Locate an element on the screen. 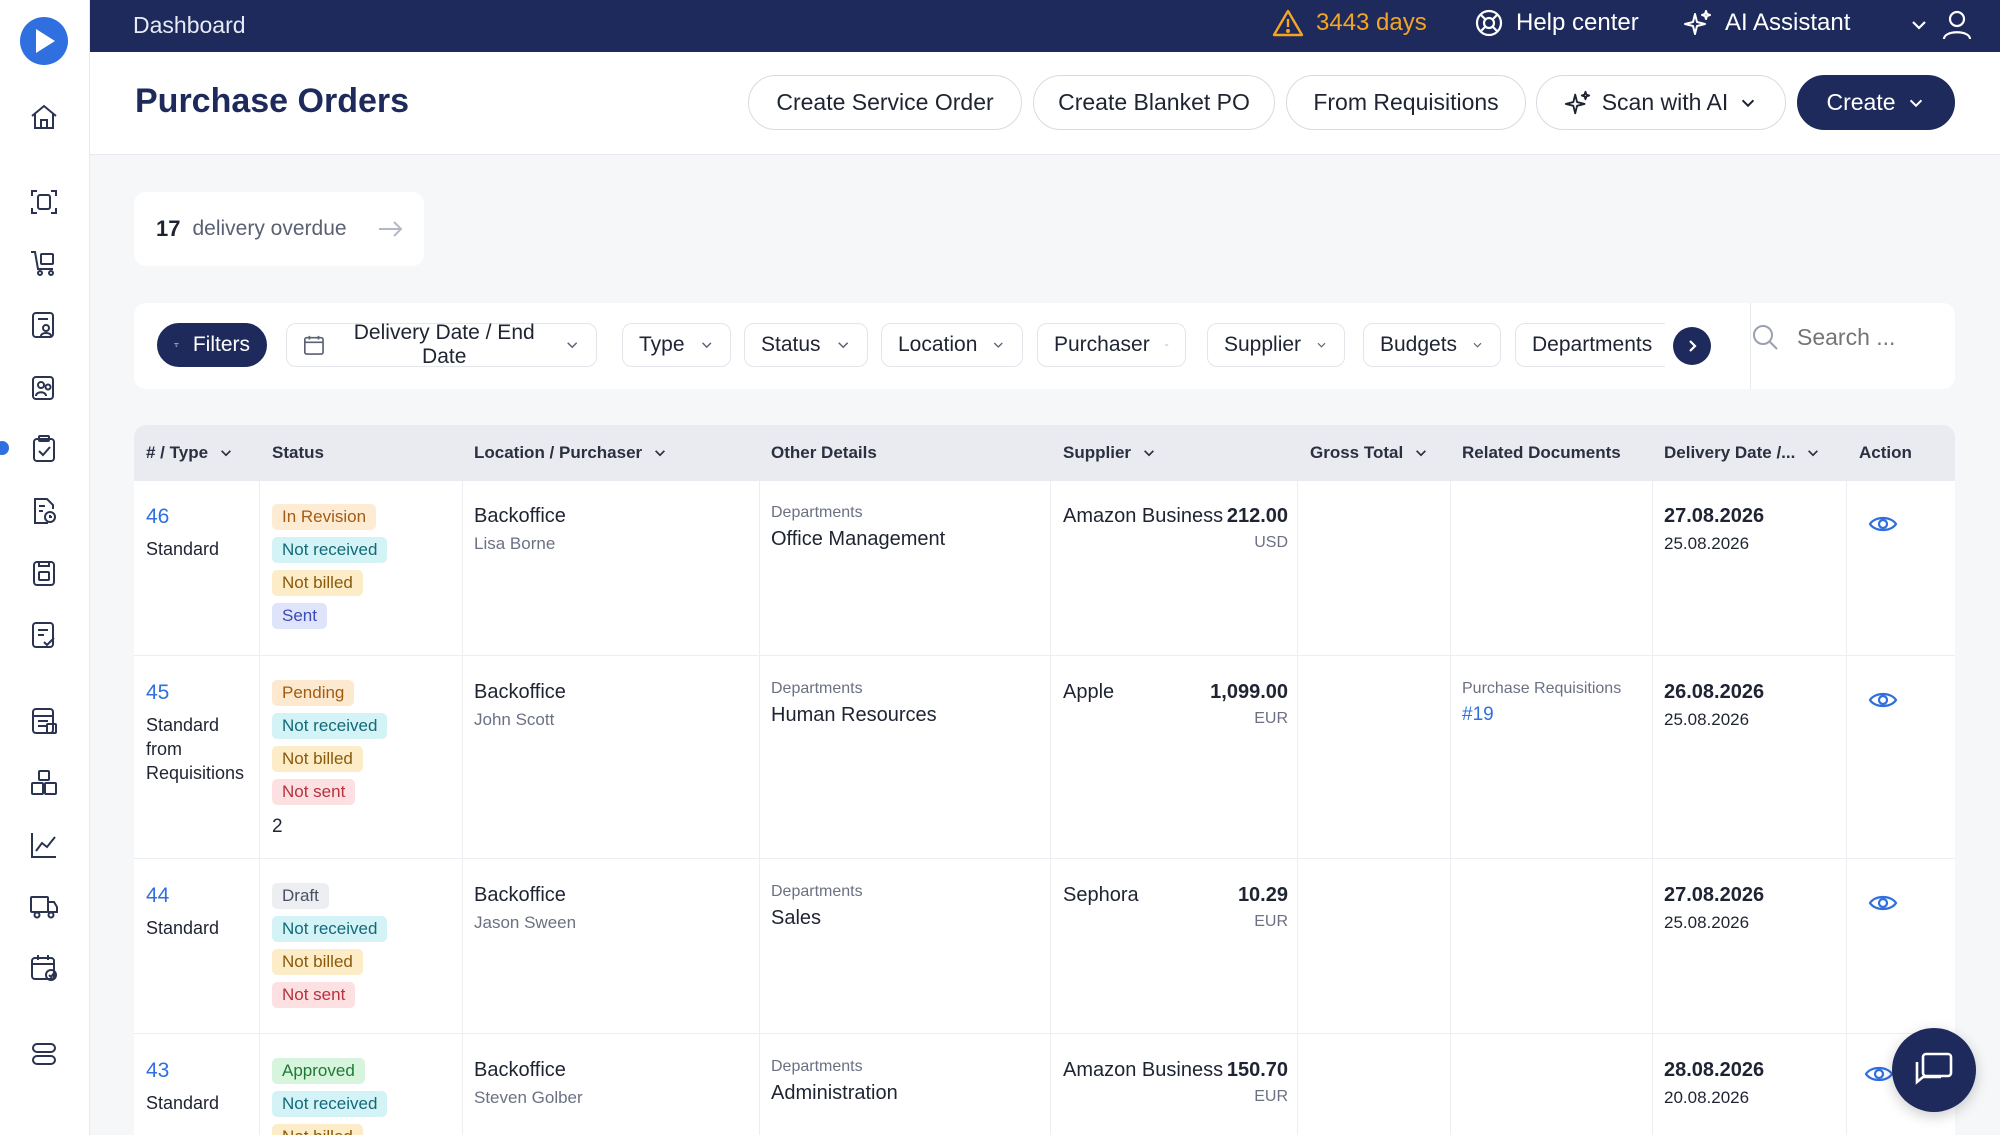 This screenshot has width=2000, height=1135. purchaser-filter: Purchaser is located at coordinates (1111, 345).